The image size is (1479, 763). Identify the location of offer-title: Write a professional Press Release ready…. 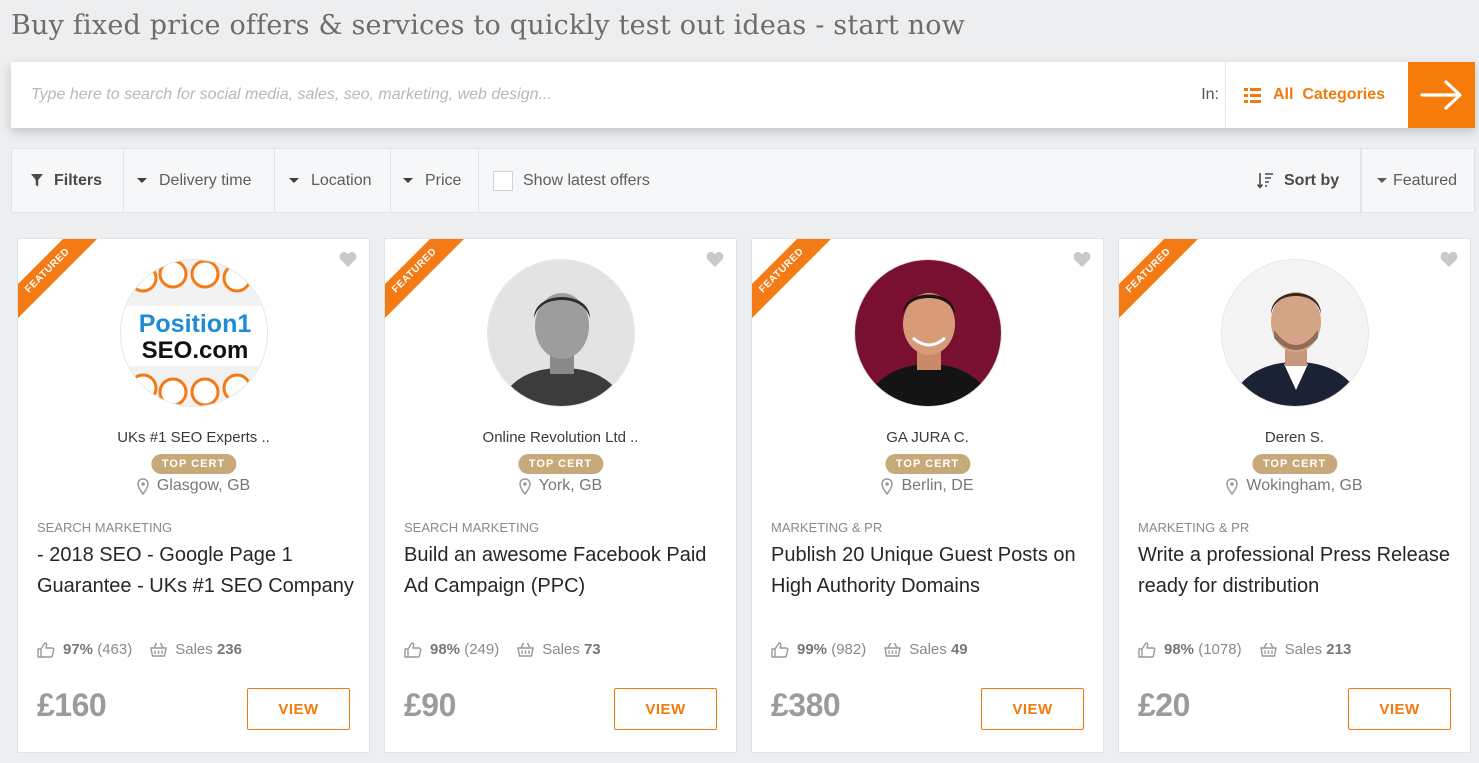
(1298, 571).